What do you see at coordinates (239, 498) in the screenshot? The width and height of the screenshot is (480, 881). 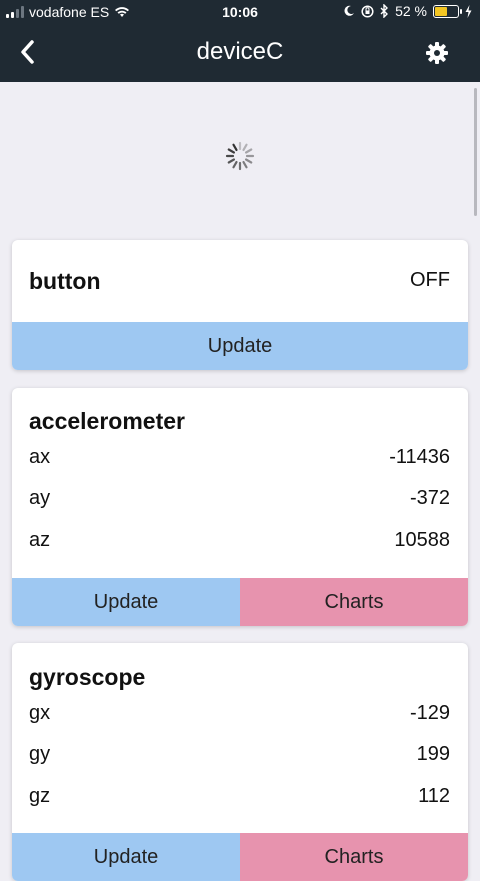 I see `sensor-row: ay -372` at bounding box center [239, 498].